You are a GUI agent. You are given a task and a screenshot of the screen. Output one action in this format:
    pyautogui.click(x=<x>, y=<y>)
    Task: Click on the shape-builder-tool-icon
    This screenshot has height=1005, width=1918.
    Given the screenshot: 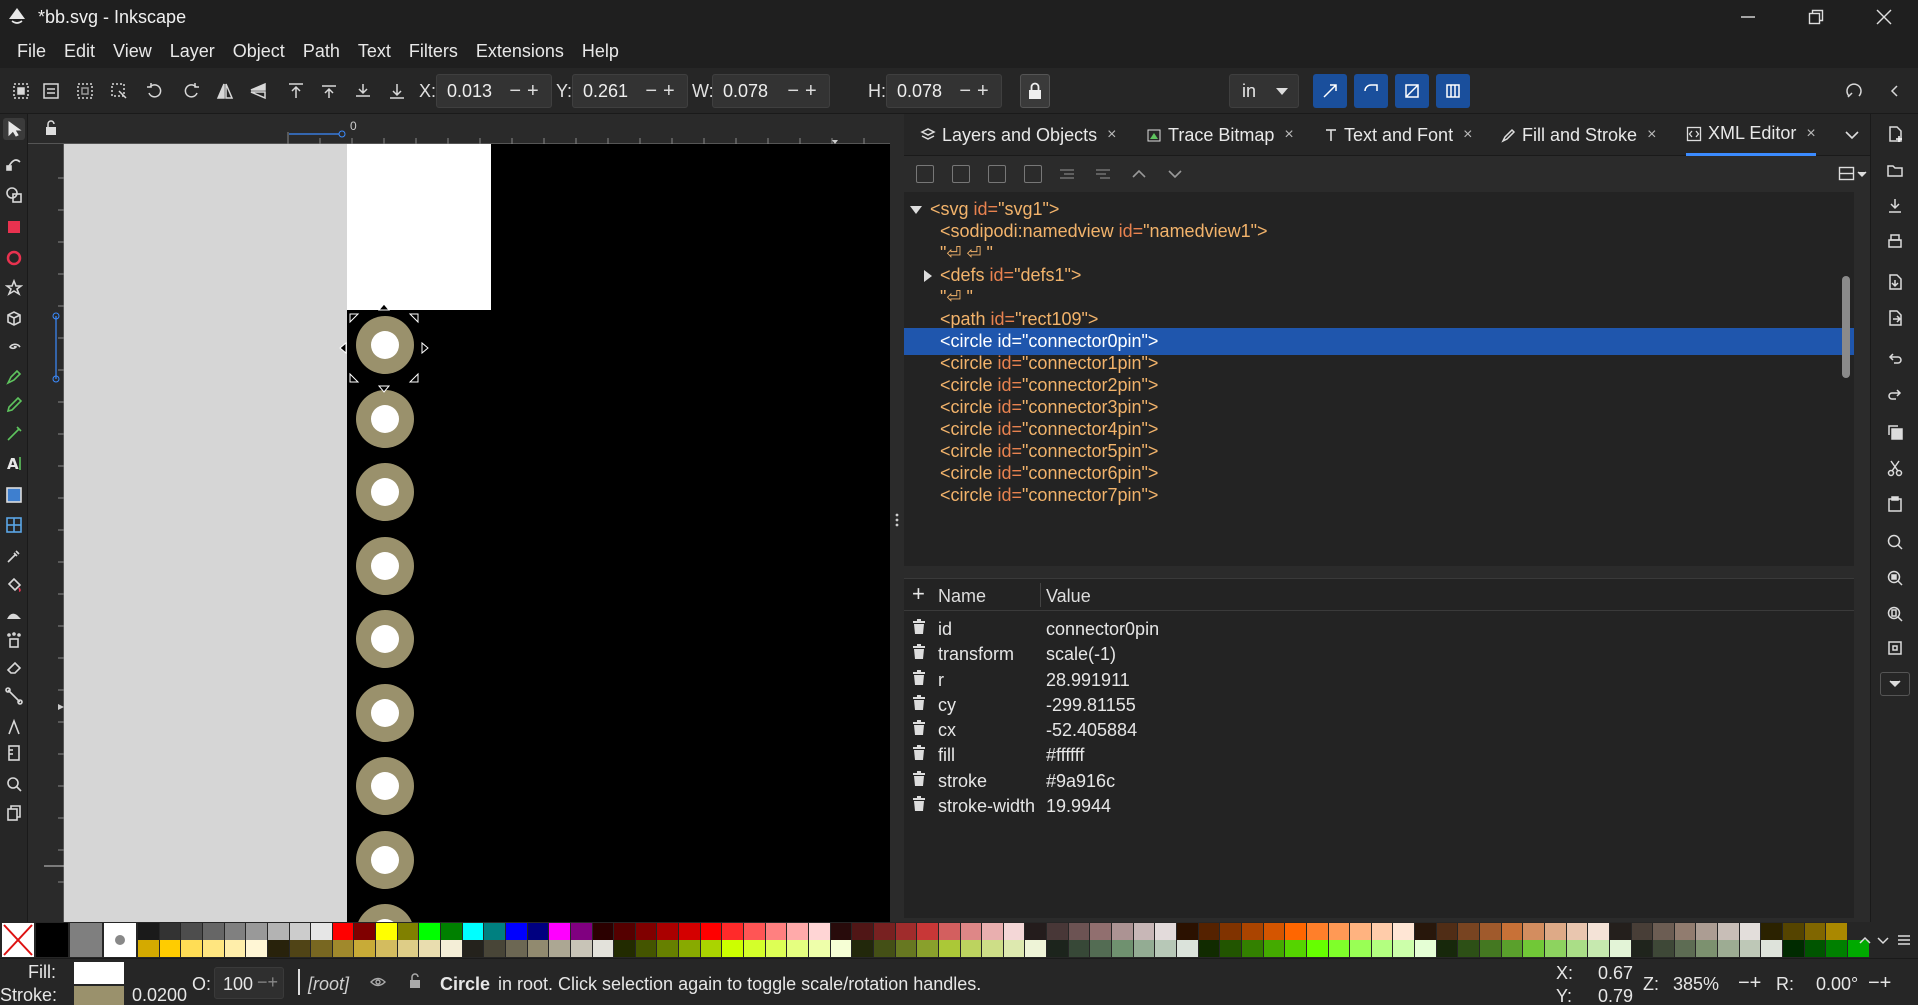 What is the action you would take?
    pyautogui.click(x=14, y=195)
    